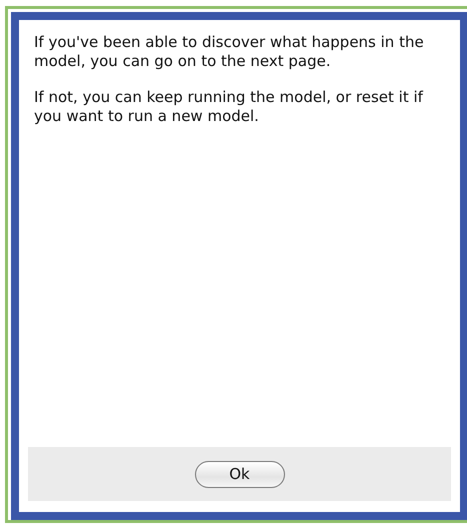 The width and height of the screenshot is (467, 525). Describe the element at coordinates (229, 107) in the screenshot. I see `message-text: If not, you can keep running the model, or reset it if you want to run a new model.` at that location.